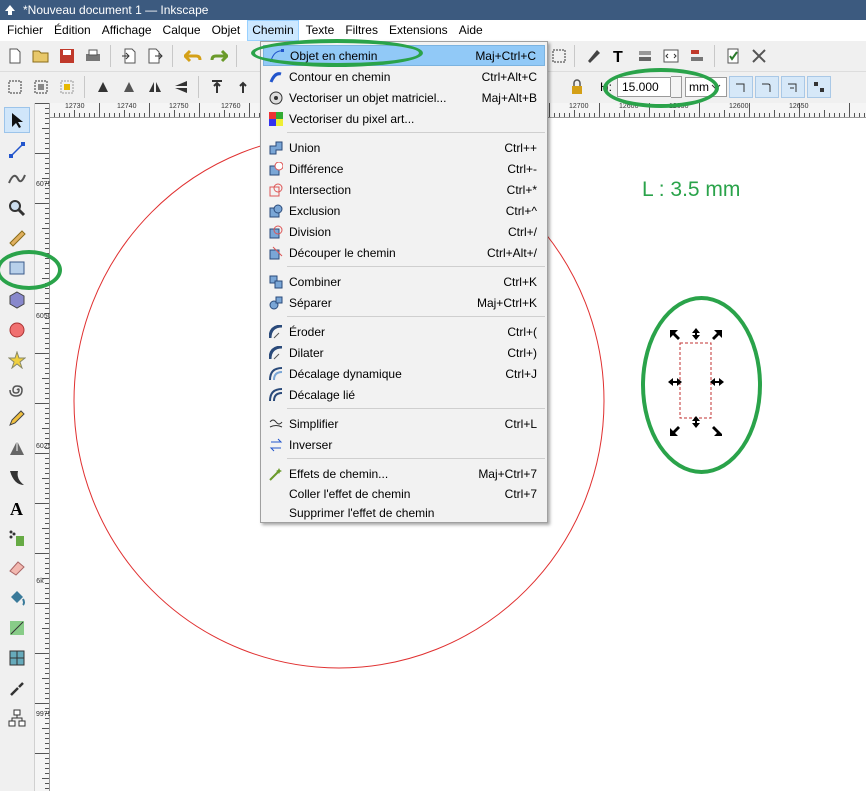  I want to click on rectangle-tool-icon, so click(17, 268).